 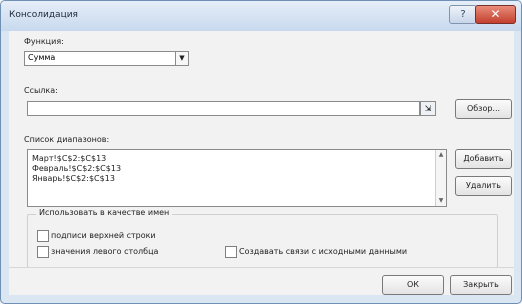 I want to click on title-bar: Консолидация ? ✕, so click(x=261, y=16).